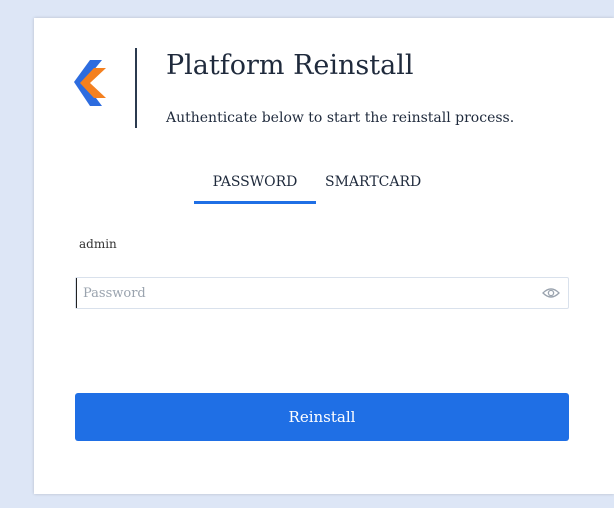  I want to click on header-divider, so click(136, 88).